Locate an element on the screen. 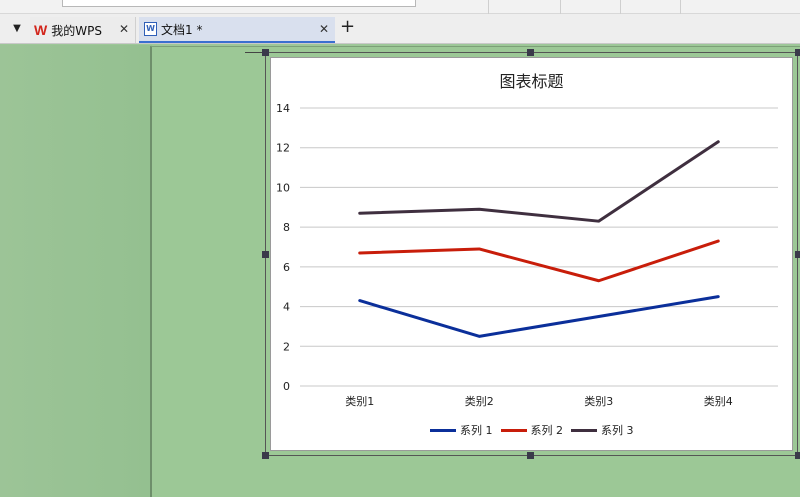  tab-label: 文档1 * is located at coordinates (182, 29).